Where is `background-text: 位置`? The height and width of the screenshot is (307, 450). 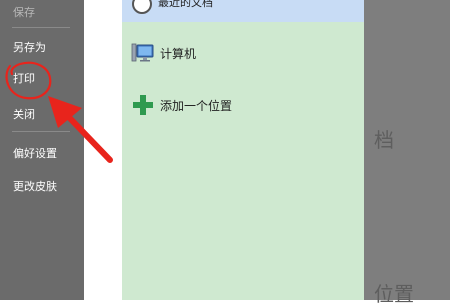
background-text: 位置 is located at coordinates (394, 294).